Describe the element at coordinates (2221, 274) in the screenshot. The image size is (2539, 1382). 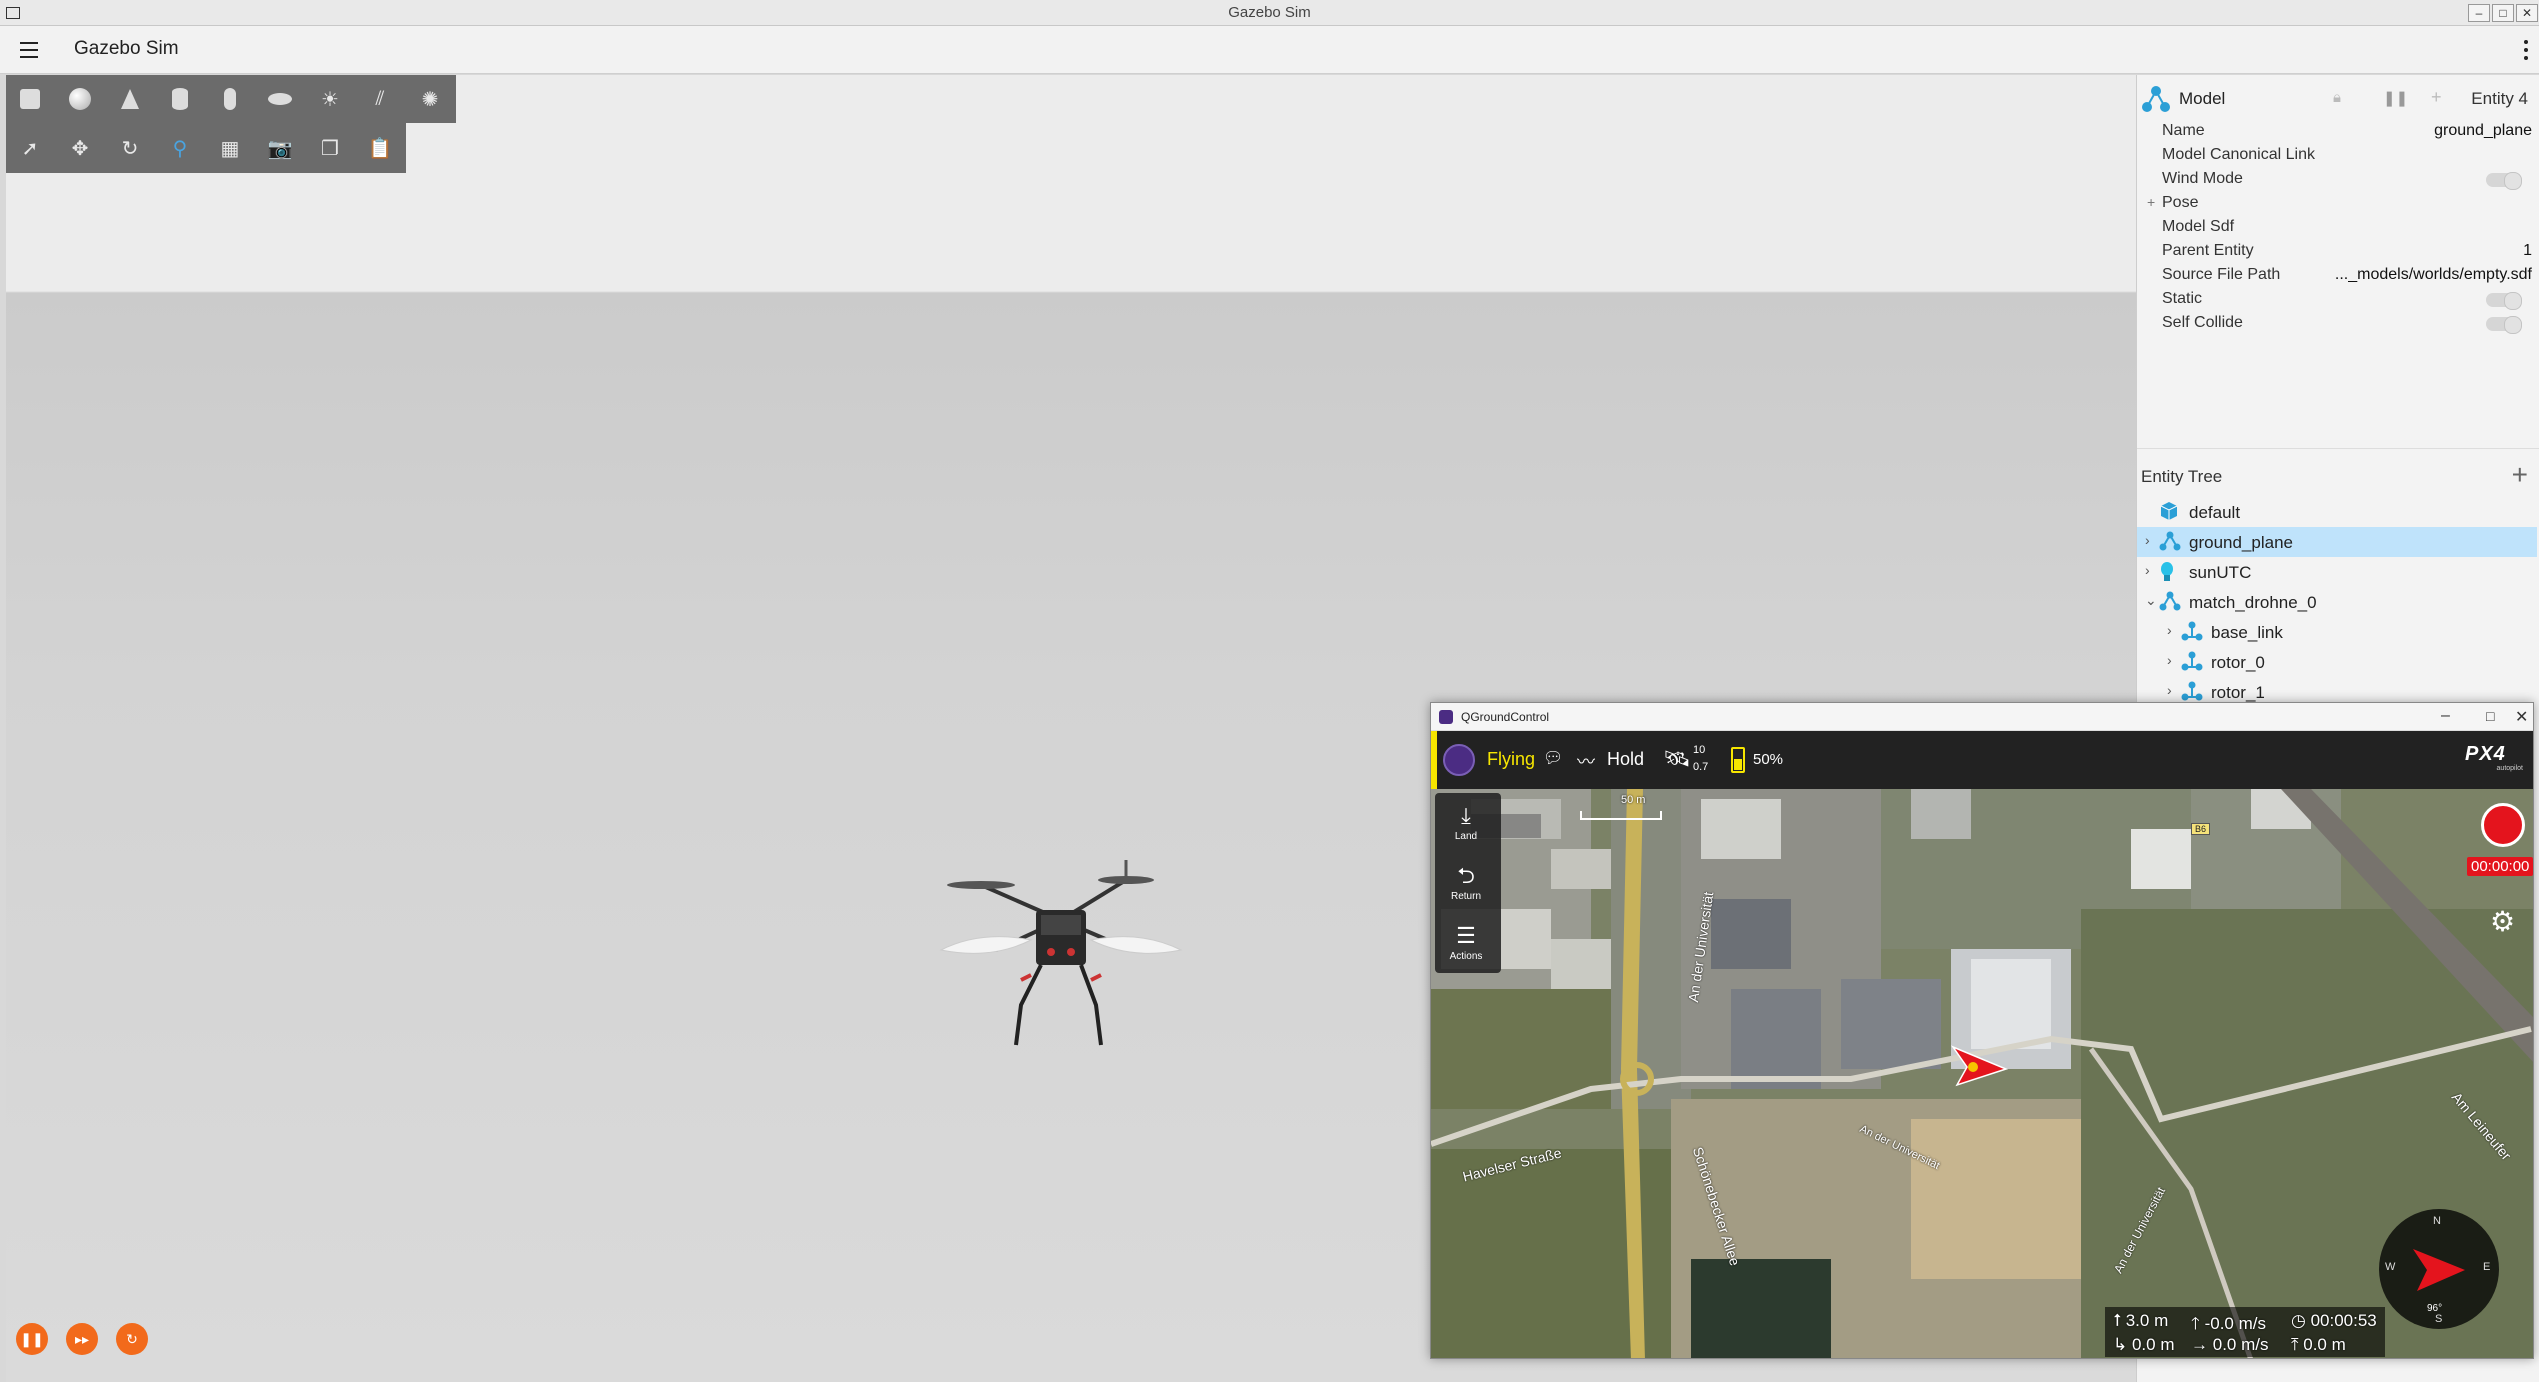
I see `inspector-key: Source File Path` at that location.